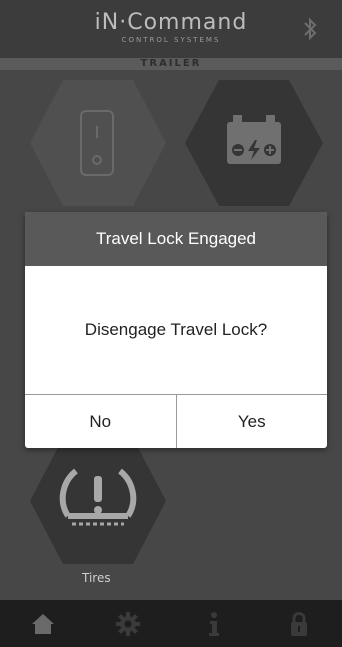 This screenshot has width=342, height=647. I want to click on nav-settings, so click(129, 623).